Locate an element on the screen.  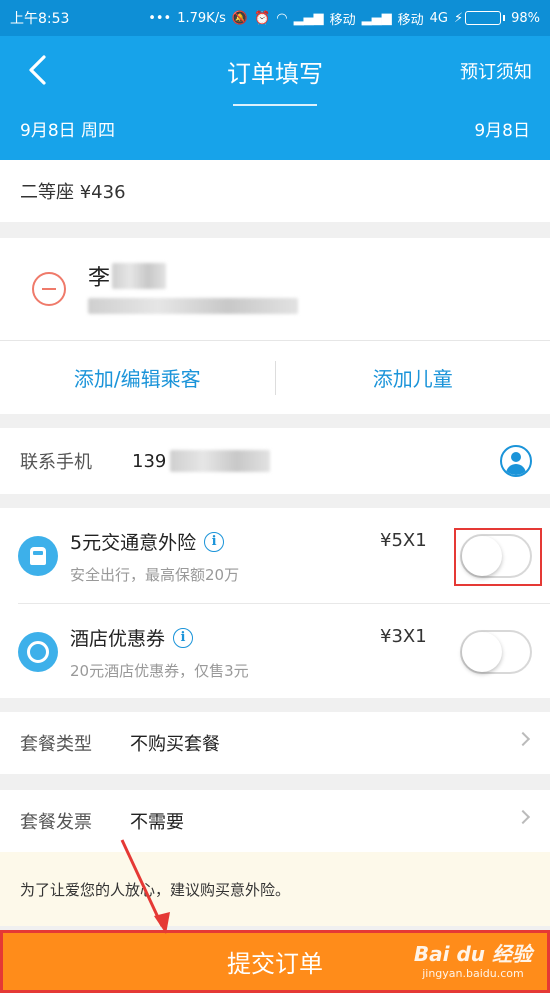
hotel-coupon-toggle is located at coordinates (496, 652).